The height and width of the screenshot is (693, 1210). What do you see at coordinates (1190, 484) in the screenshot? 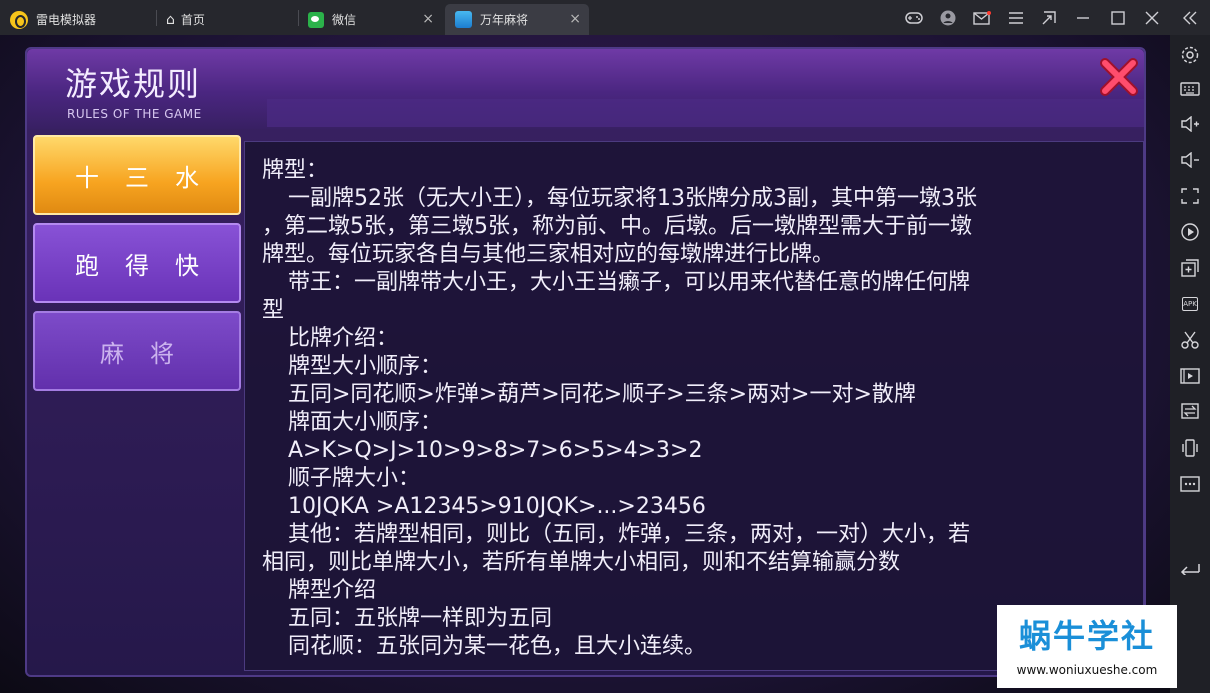
I see `more-icon` at bounding box center [1190, 484].